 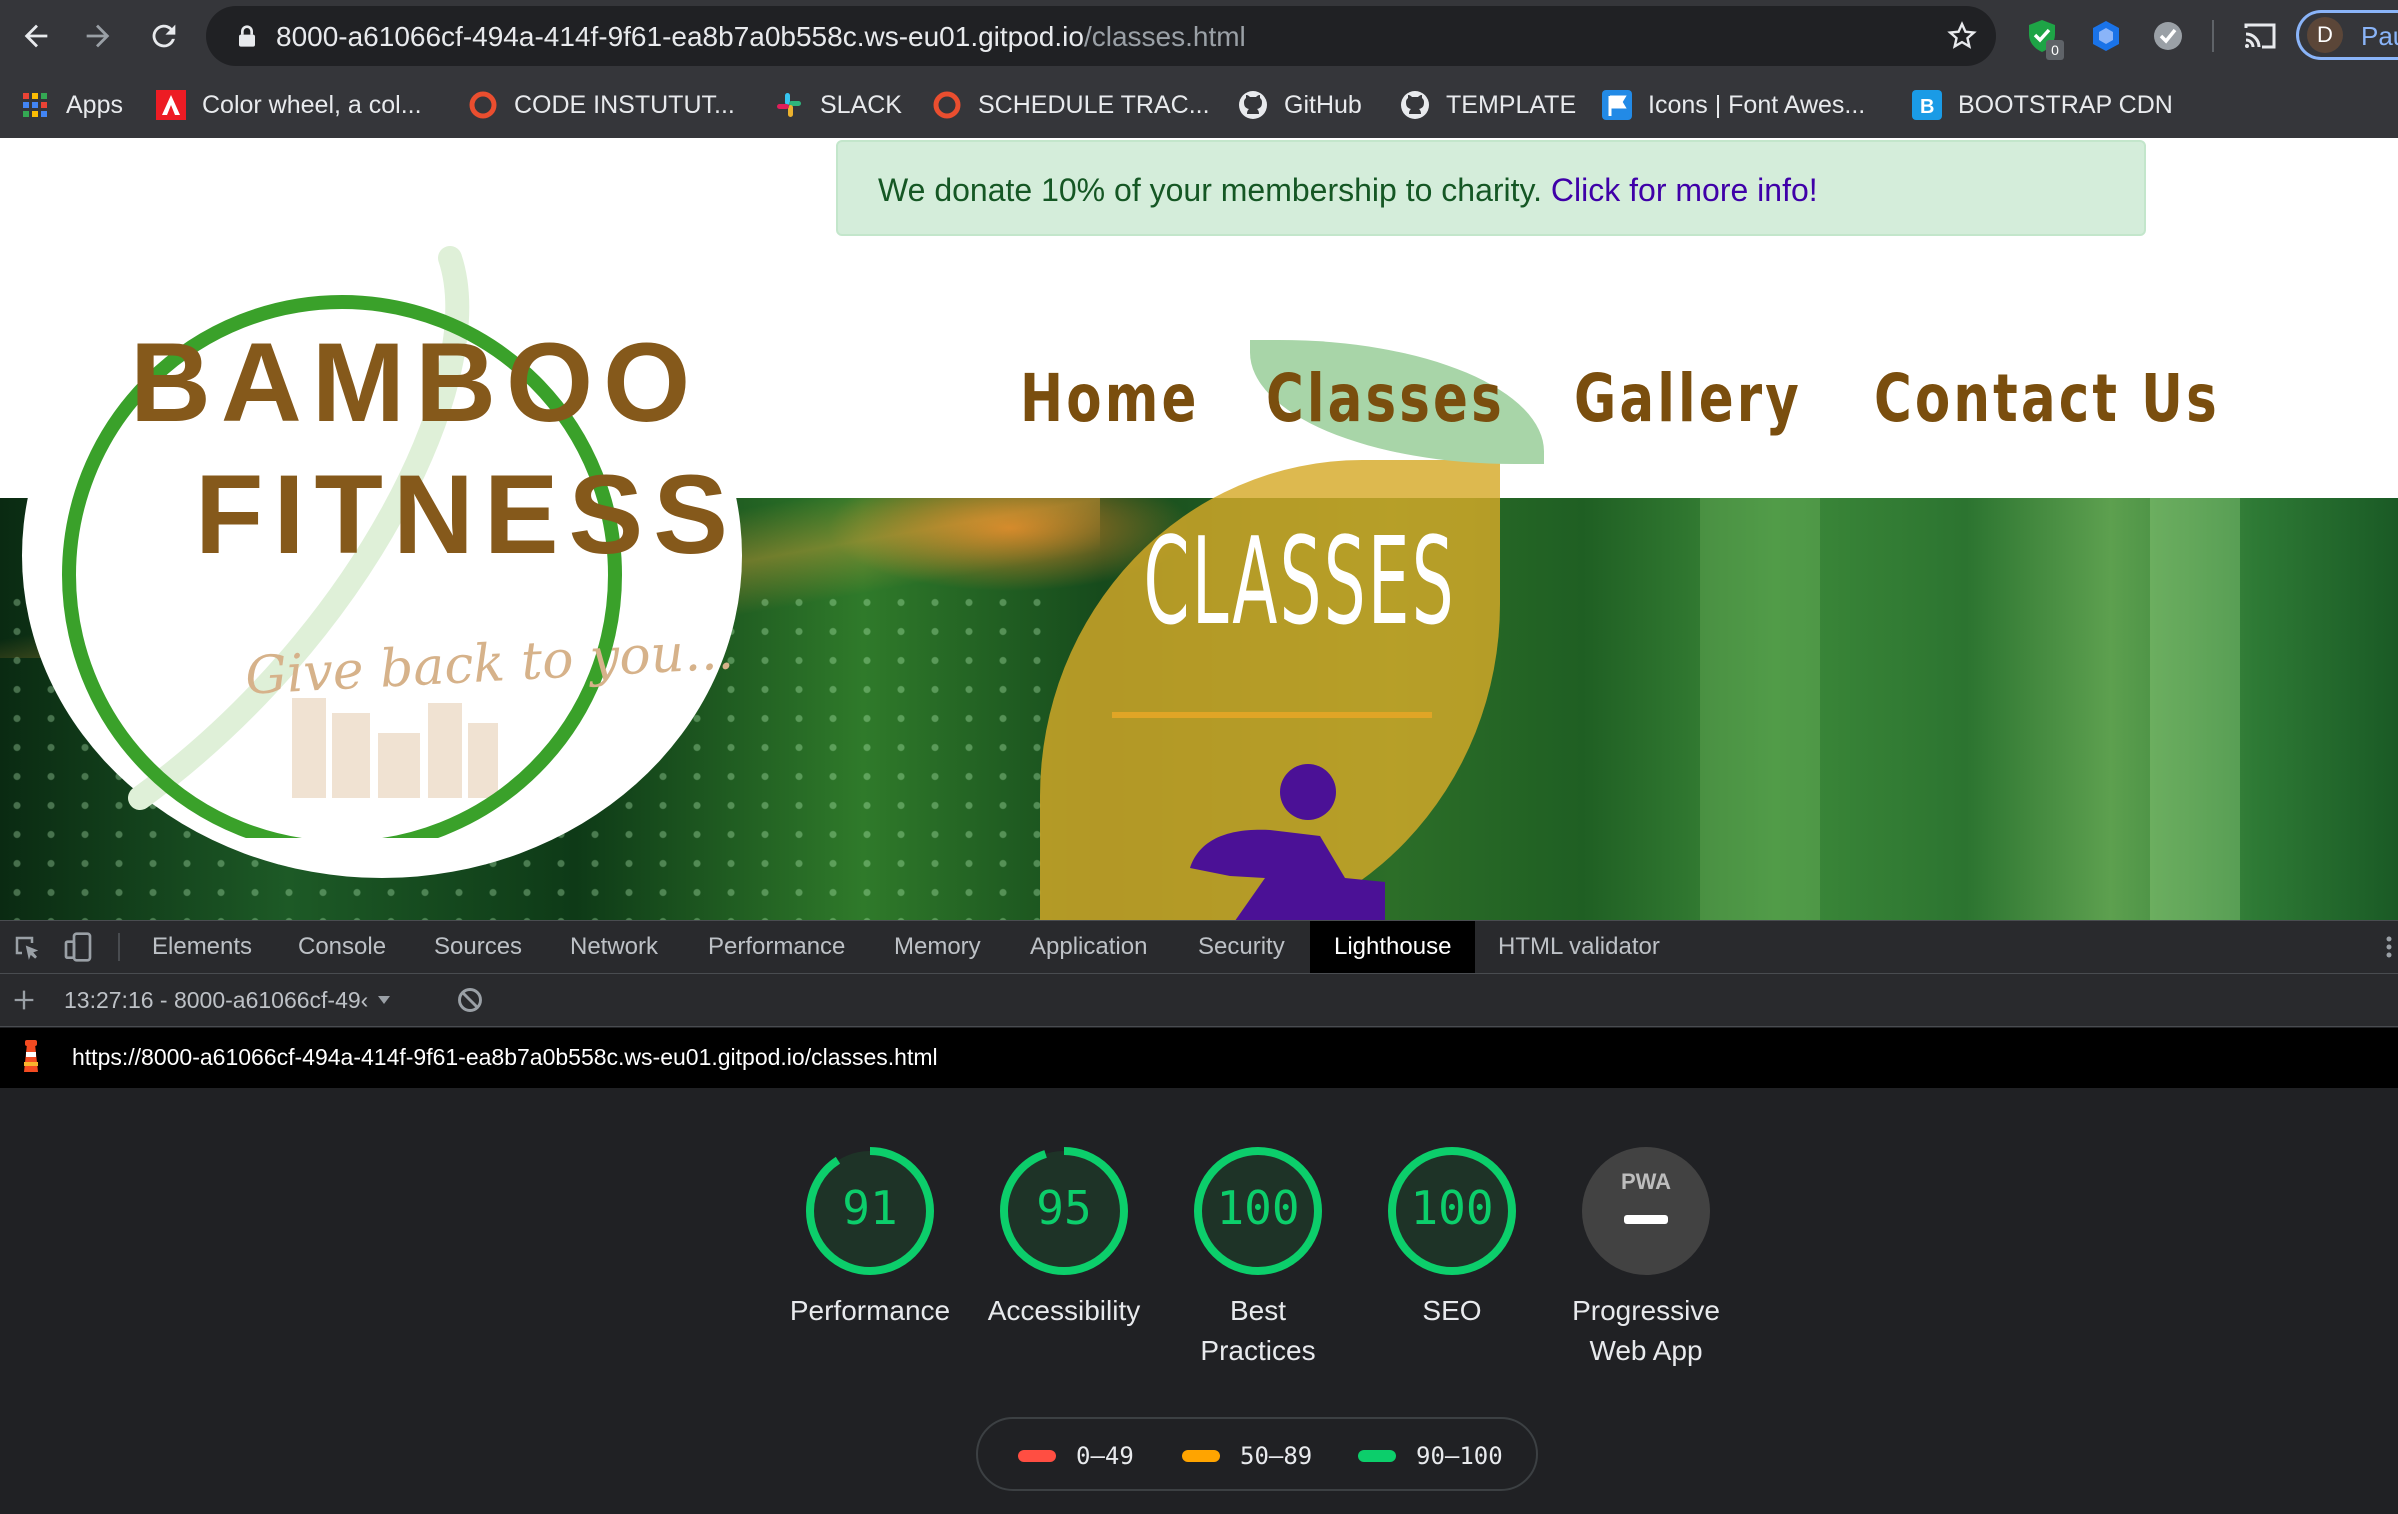 I want to click on legend-swatch-green, so click(x=1377, y=1456).